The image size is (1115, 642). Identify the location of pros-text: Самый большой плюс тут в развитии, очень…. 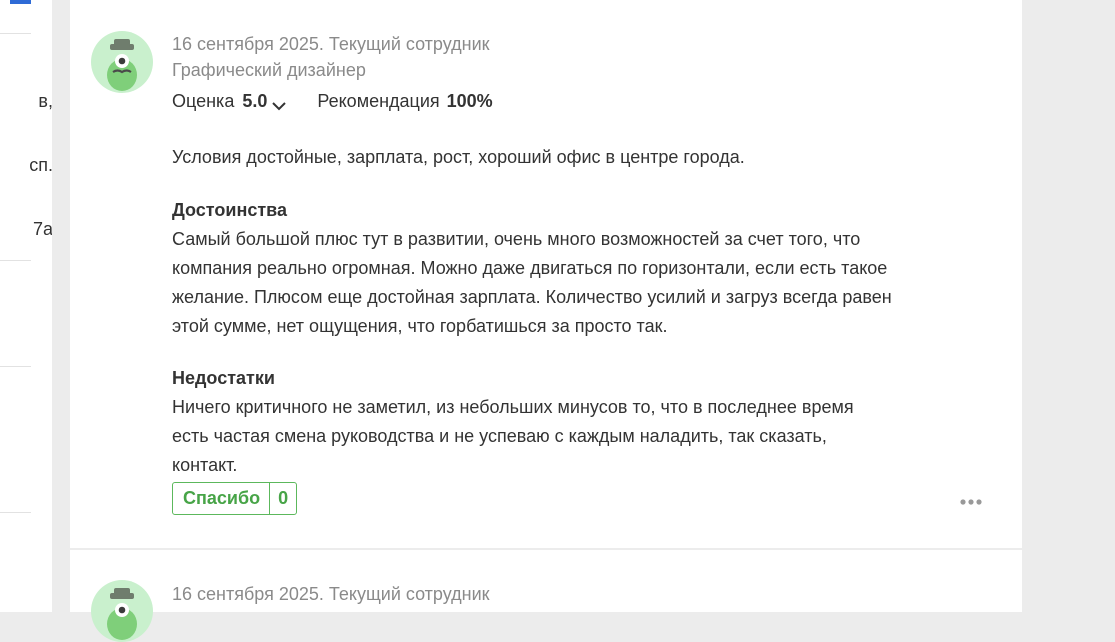
(532, 282).